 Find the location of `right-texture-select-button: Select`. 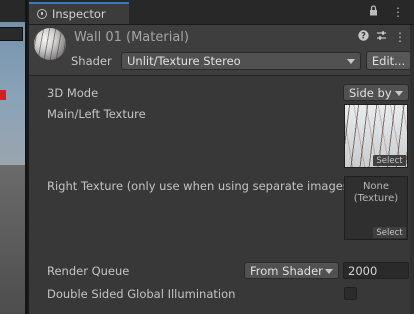

right-texture-select-button: Select is located at coordinates (389, 232).